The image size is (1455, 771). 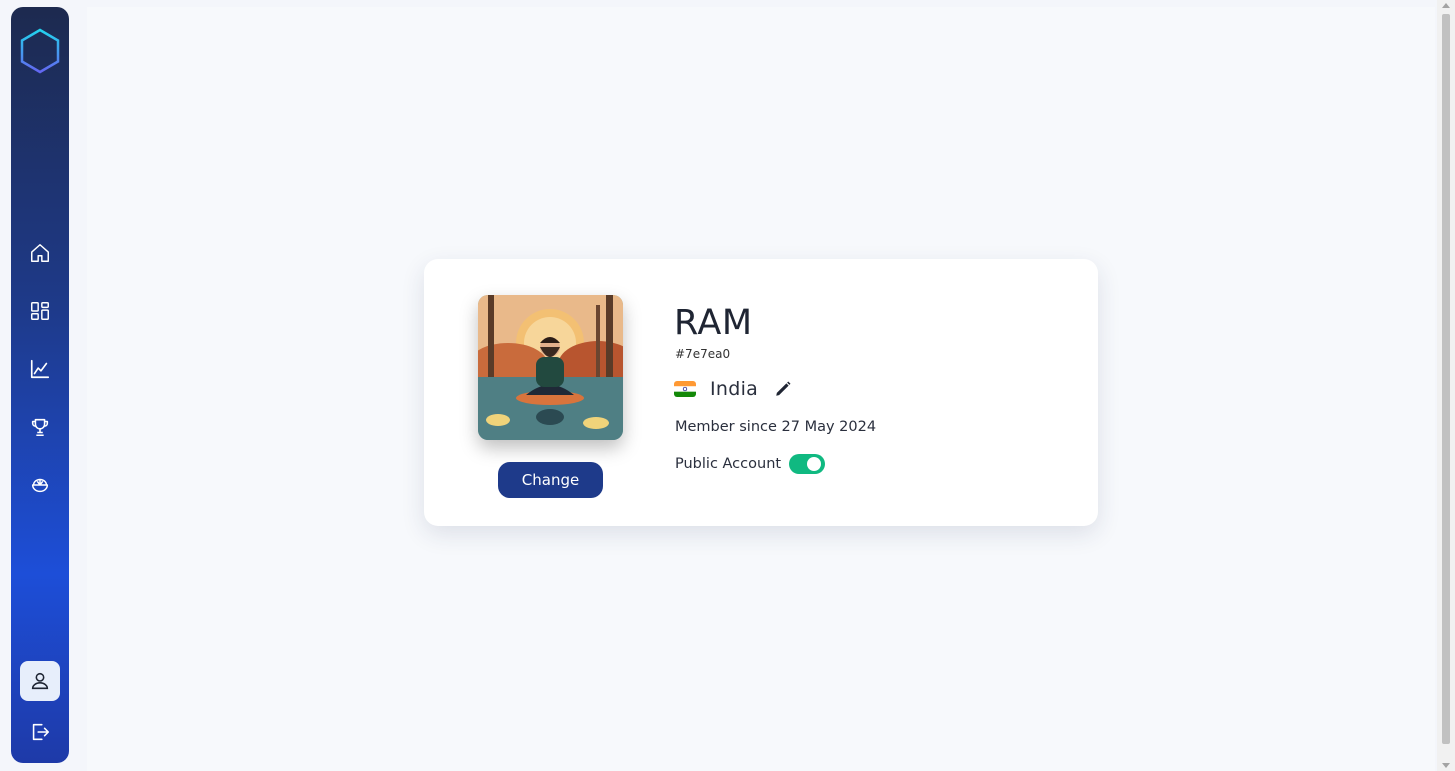 I want to click on country-name: India, so click(x=734, y=389).